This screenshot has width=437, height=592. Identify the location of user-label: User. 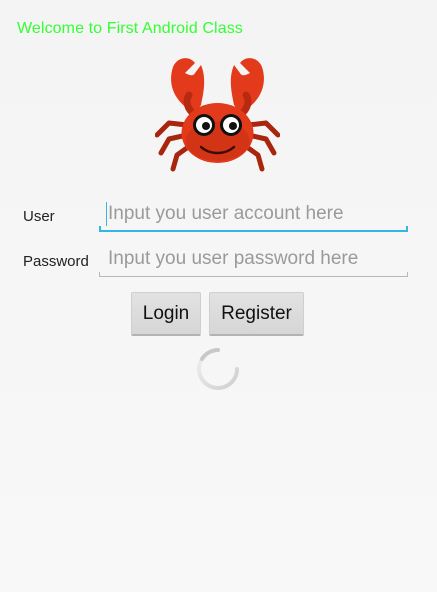
(39, 216).